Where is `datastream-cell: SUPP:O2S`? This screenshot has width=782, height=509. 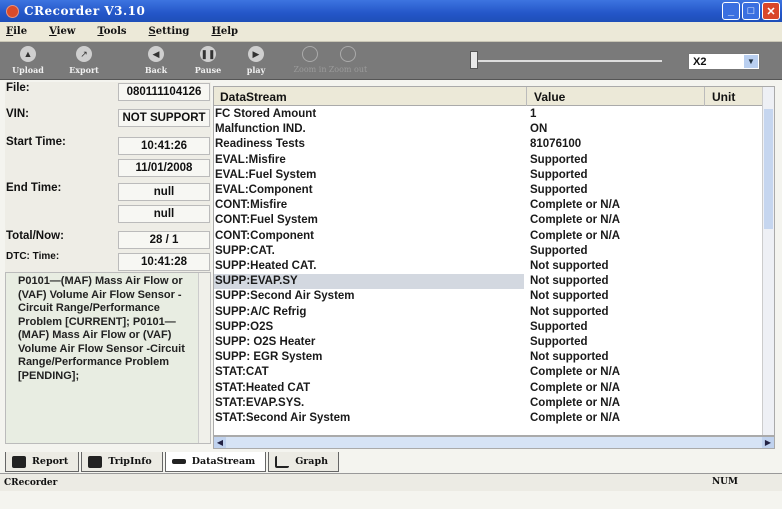 datastream-cell: SUPP:O2S is located at coordinates (244, 326).